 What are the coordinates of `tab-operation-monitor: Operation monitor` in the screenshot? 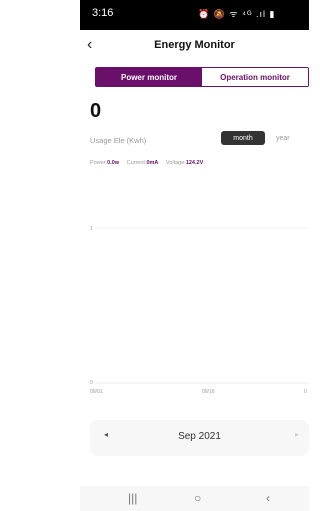 It's located at (255, 77).